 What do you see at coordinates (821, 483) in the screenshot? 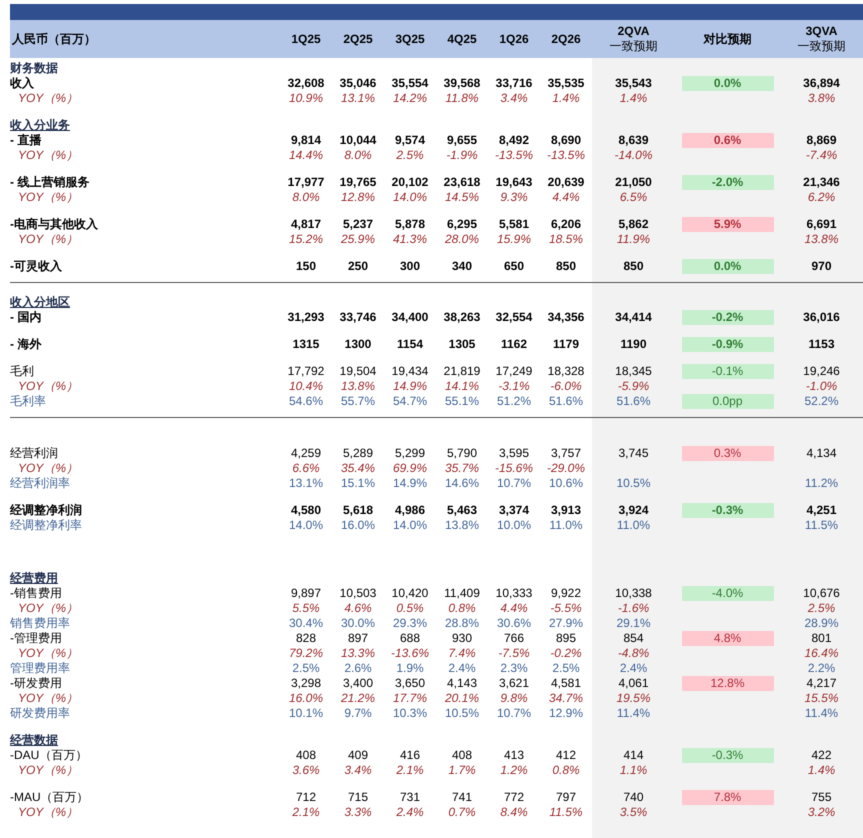
I see `table-cell: 11.2%` at bounding box center [821, 483].